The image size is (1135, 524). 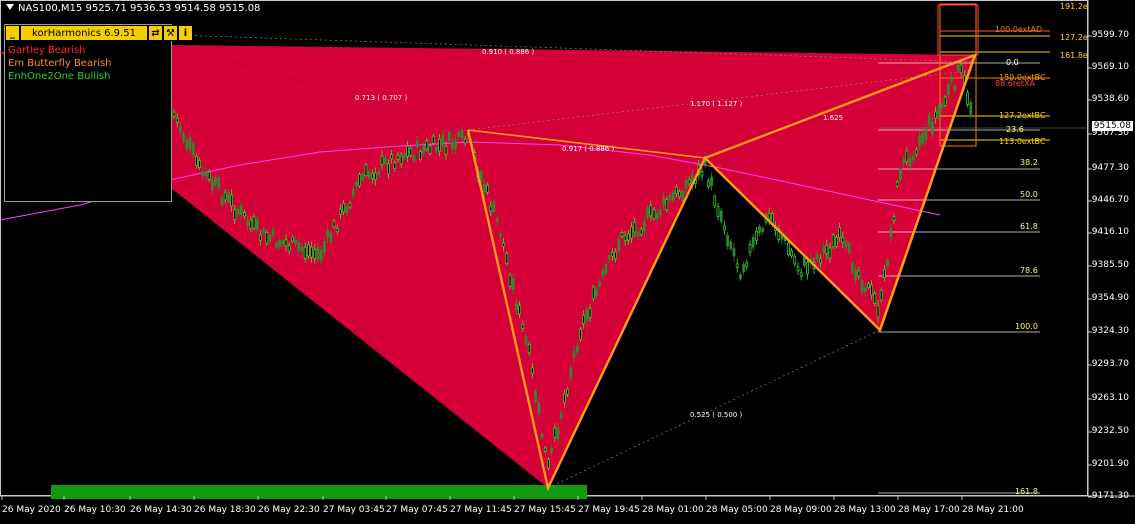 I want to click on price-tick: 9477.30, so click(x=1110, y=168).